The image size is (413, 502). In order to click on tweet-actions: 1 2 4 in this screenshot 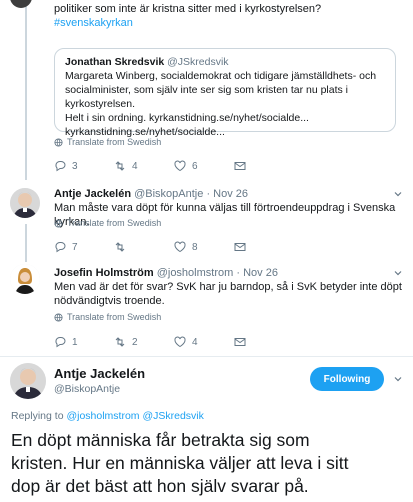, I will do `click(174, 342)`.